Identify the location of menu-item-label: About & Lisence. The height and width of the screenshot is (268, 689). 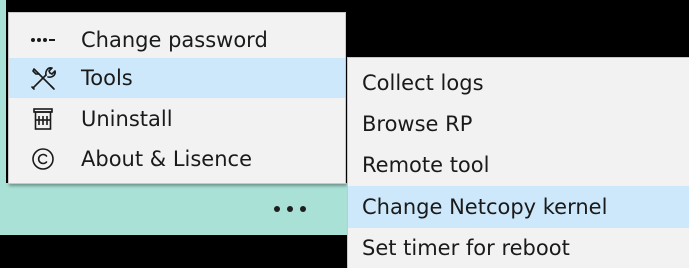
(166, 159).